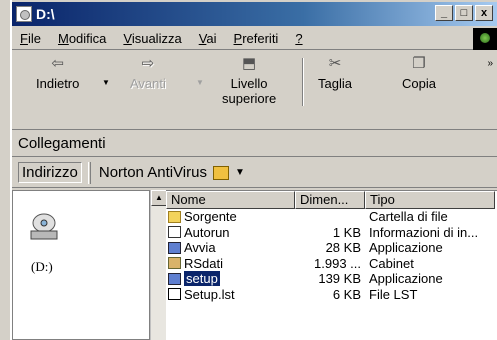 The width and height of the screenshot is (497, 340). Describe the element at coordinates (331, 295) in the screenshot. I see `file-row: Setup.lst 6 KB File LST` at that location.